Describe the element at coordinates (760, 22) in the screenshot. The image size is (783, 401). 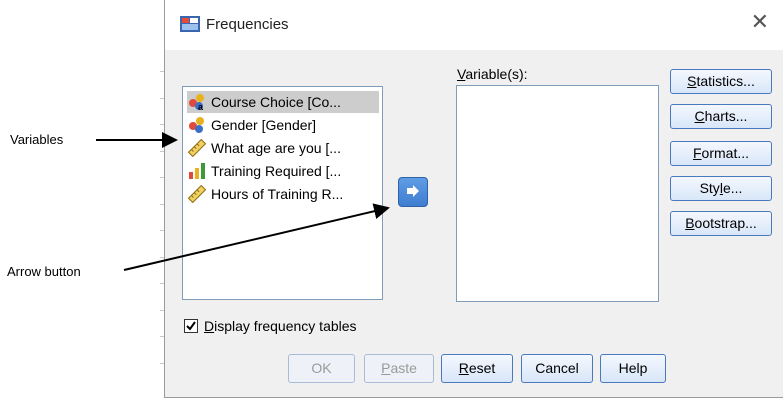
I see `close-icon: ✕` at that location.